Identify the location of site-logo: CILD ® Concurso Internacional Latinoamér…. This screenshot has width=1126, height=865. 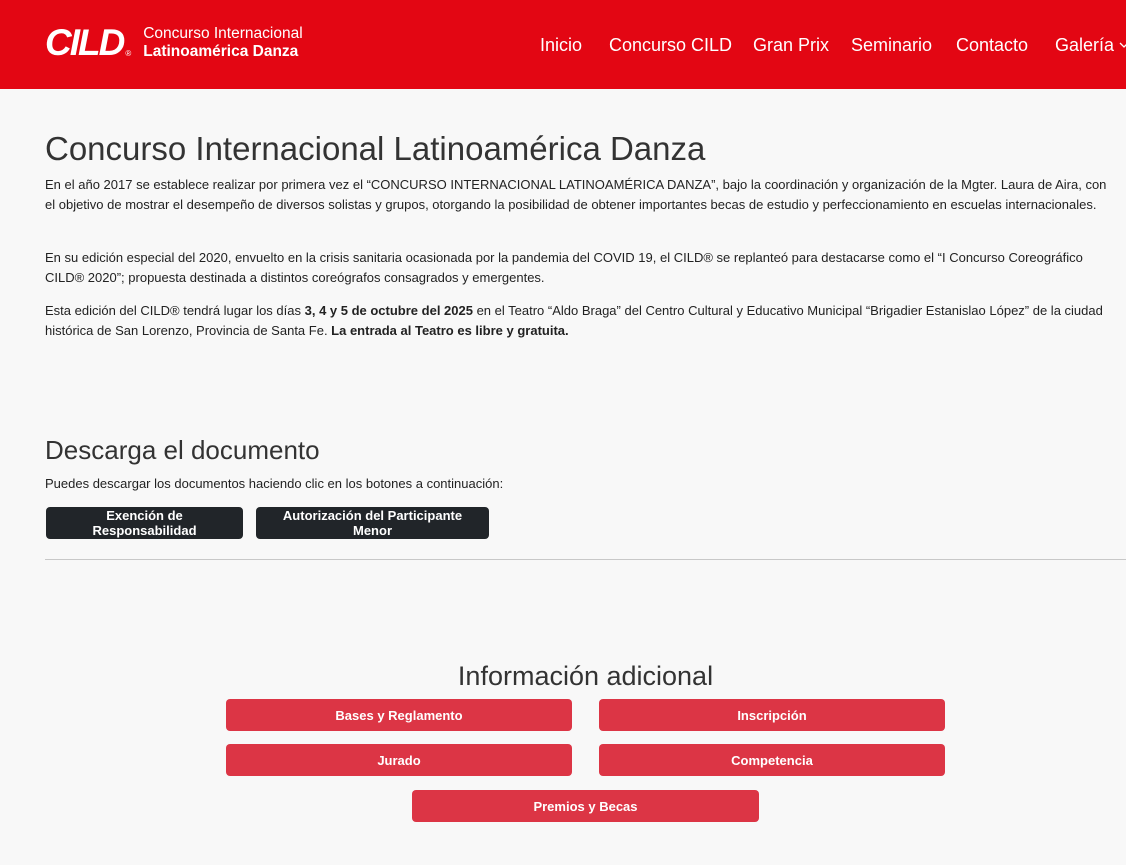
(174, 43).